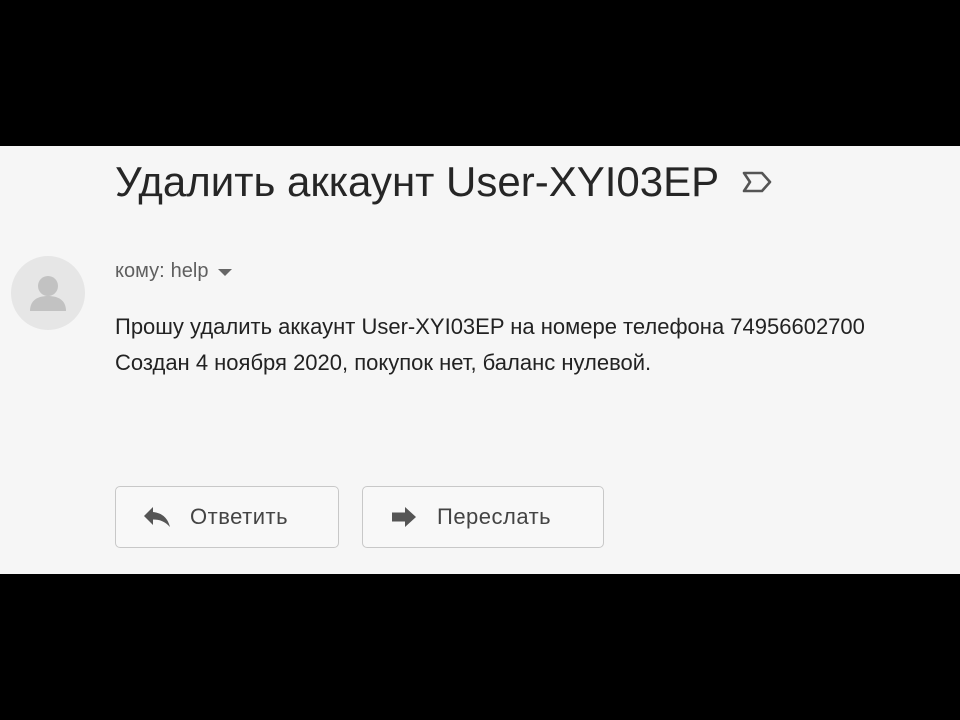  Describe the element at coordinates (417, 181) in the screenshot. I see `email-subject: Удалить аккаунт User-XYI03EP` at that location.